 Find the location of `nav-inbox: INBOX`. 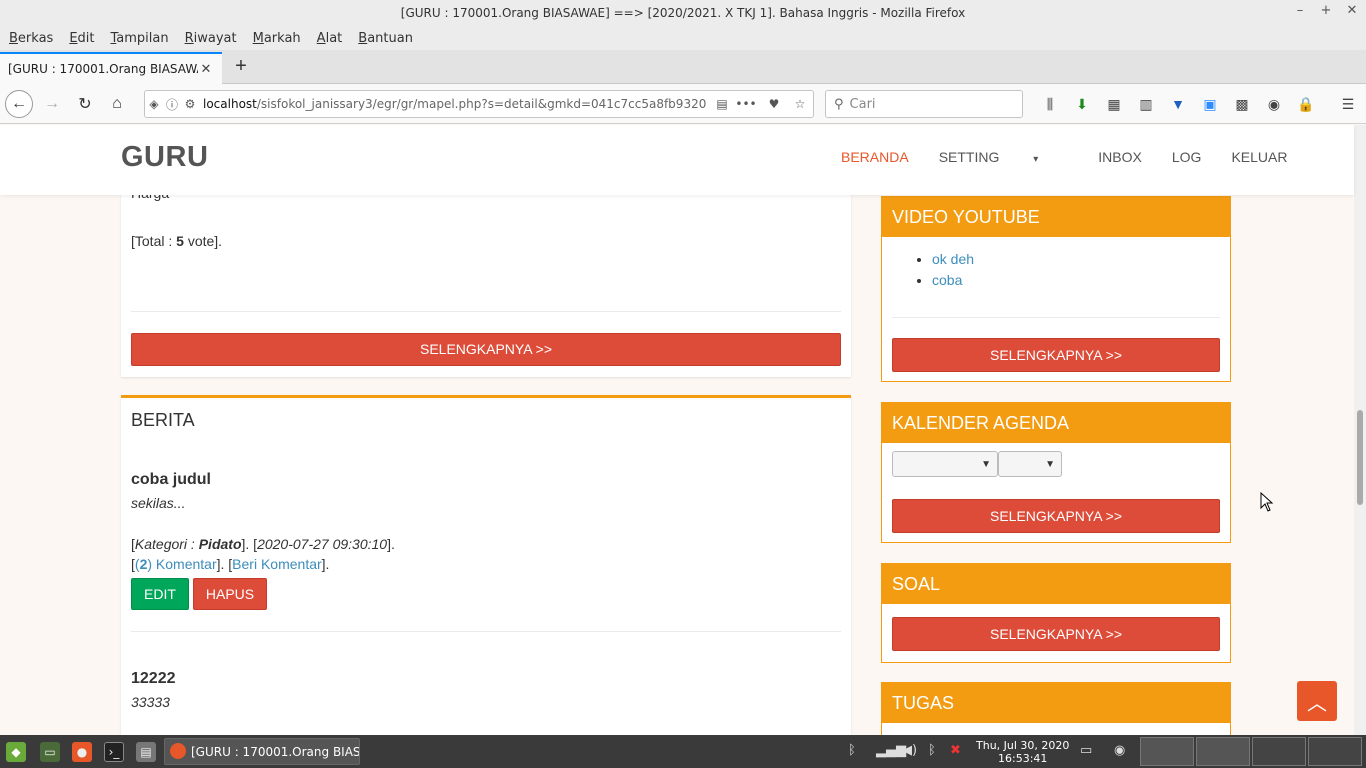

nav-inbox: INBOX is located at coordinates (1120, 157).